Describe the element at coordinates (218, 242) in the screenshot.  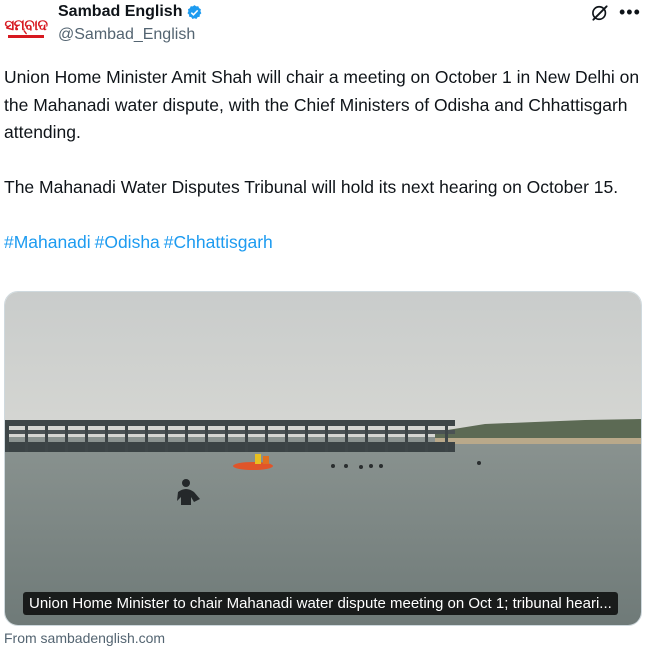
I see `hashtag-link: #Chhattisgarh` at that location.